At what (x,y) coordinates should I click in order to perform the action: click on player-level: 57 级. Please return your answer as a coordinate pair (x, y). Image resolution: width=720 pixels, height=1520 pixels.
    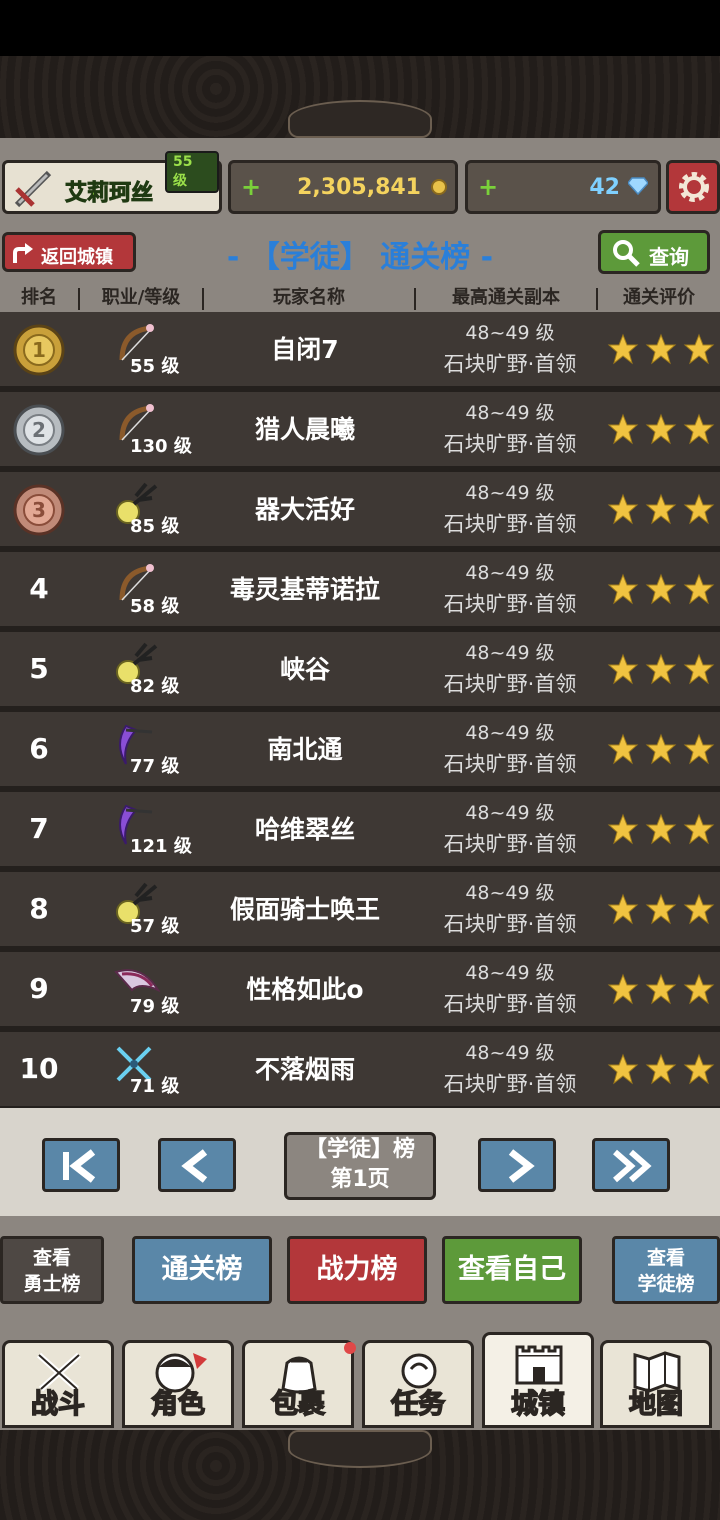
    Looking at the image, I should click on (155, 926).